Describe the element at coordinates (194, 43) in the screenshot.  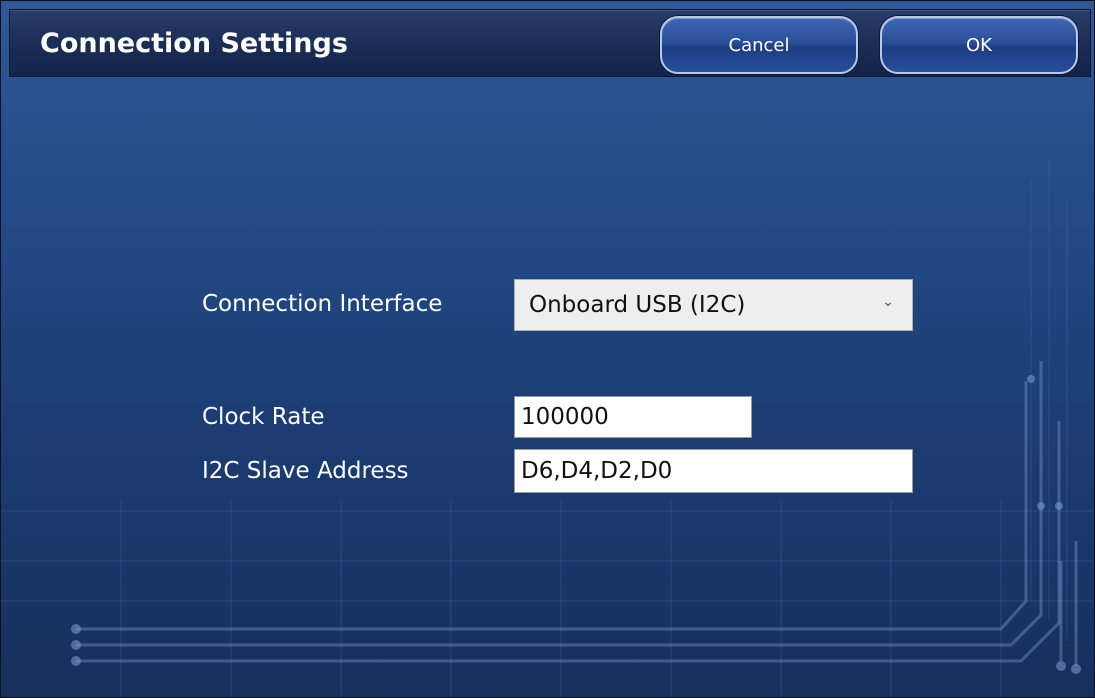
I see `window-title: Connection Settings` at that location.